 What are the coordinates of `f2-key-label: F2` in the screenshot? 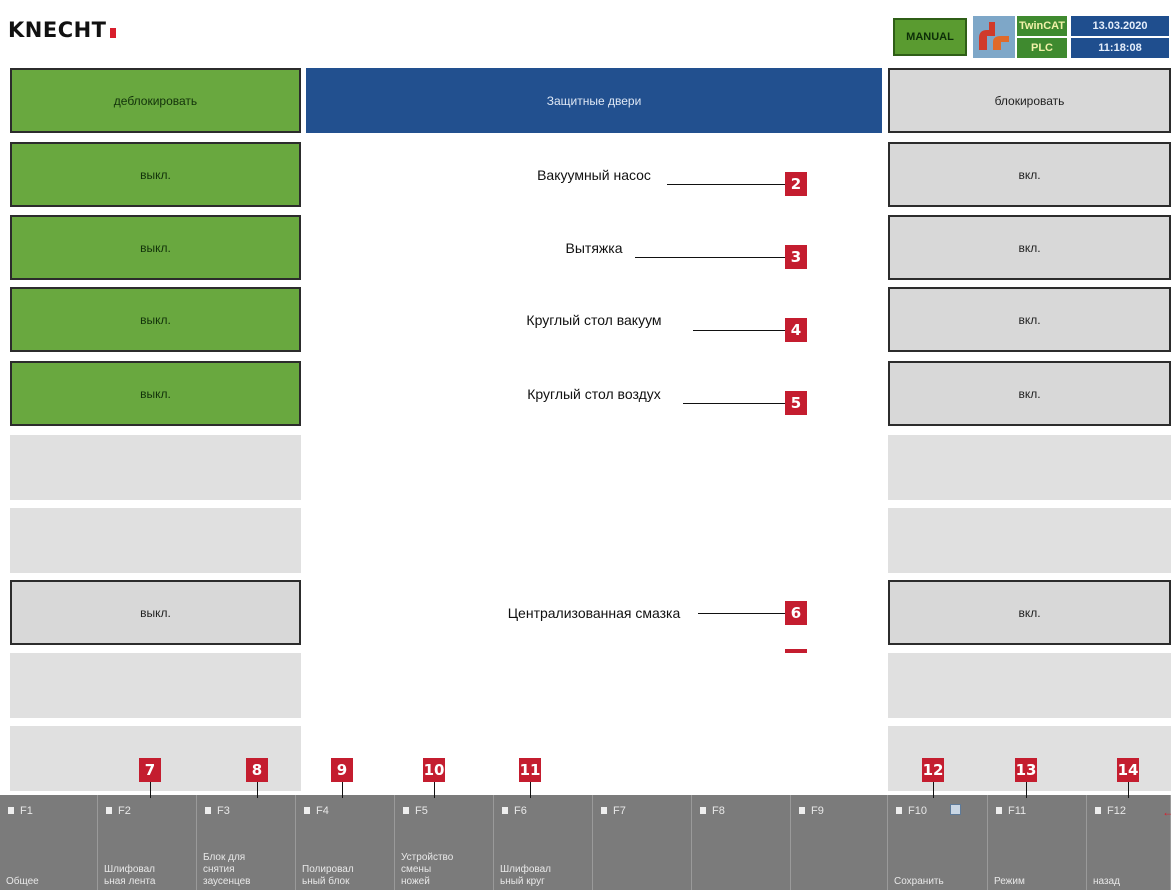 It's located at (118, 811).